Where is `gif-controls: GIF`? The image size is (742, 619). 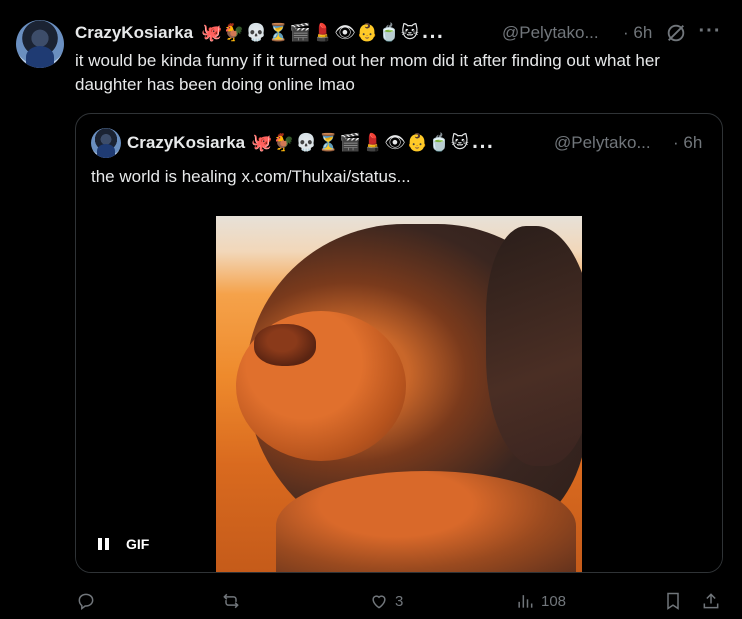
gif-controls: GIF is located at coordinates (122, 544).